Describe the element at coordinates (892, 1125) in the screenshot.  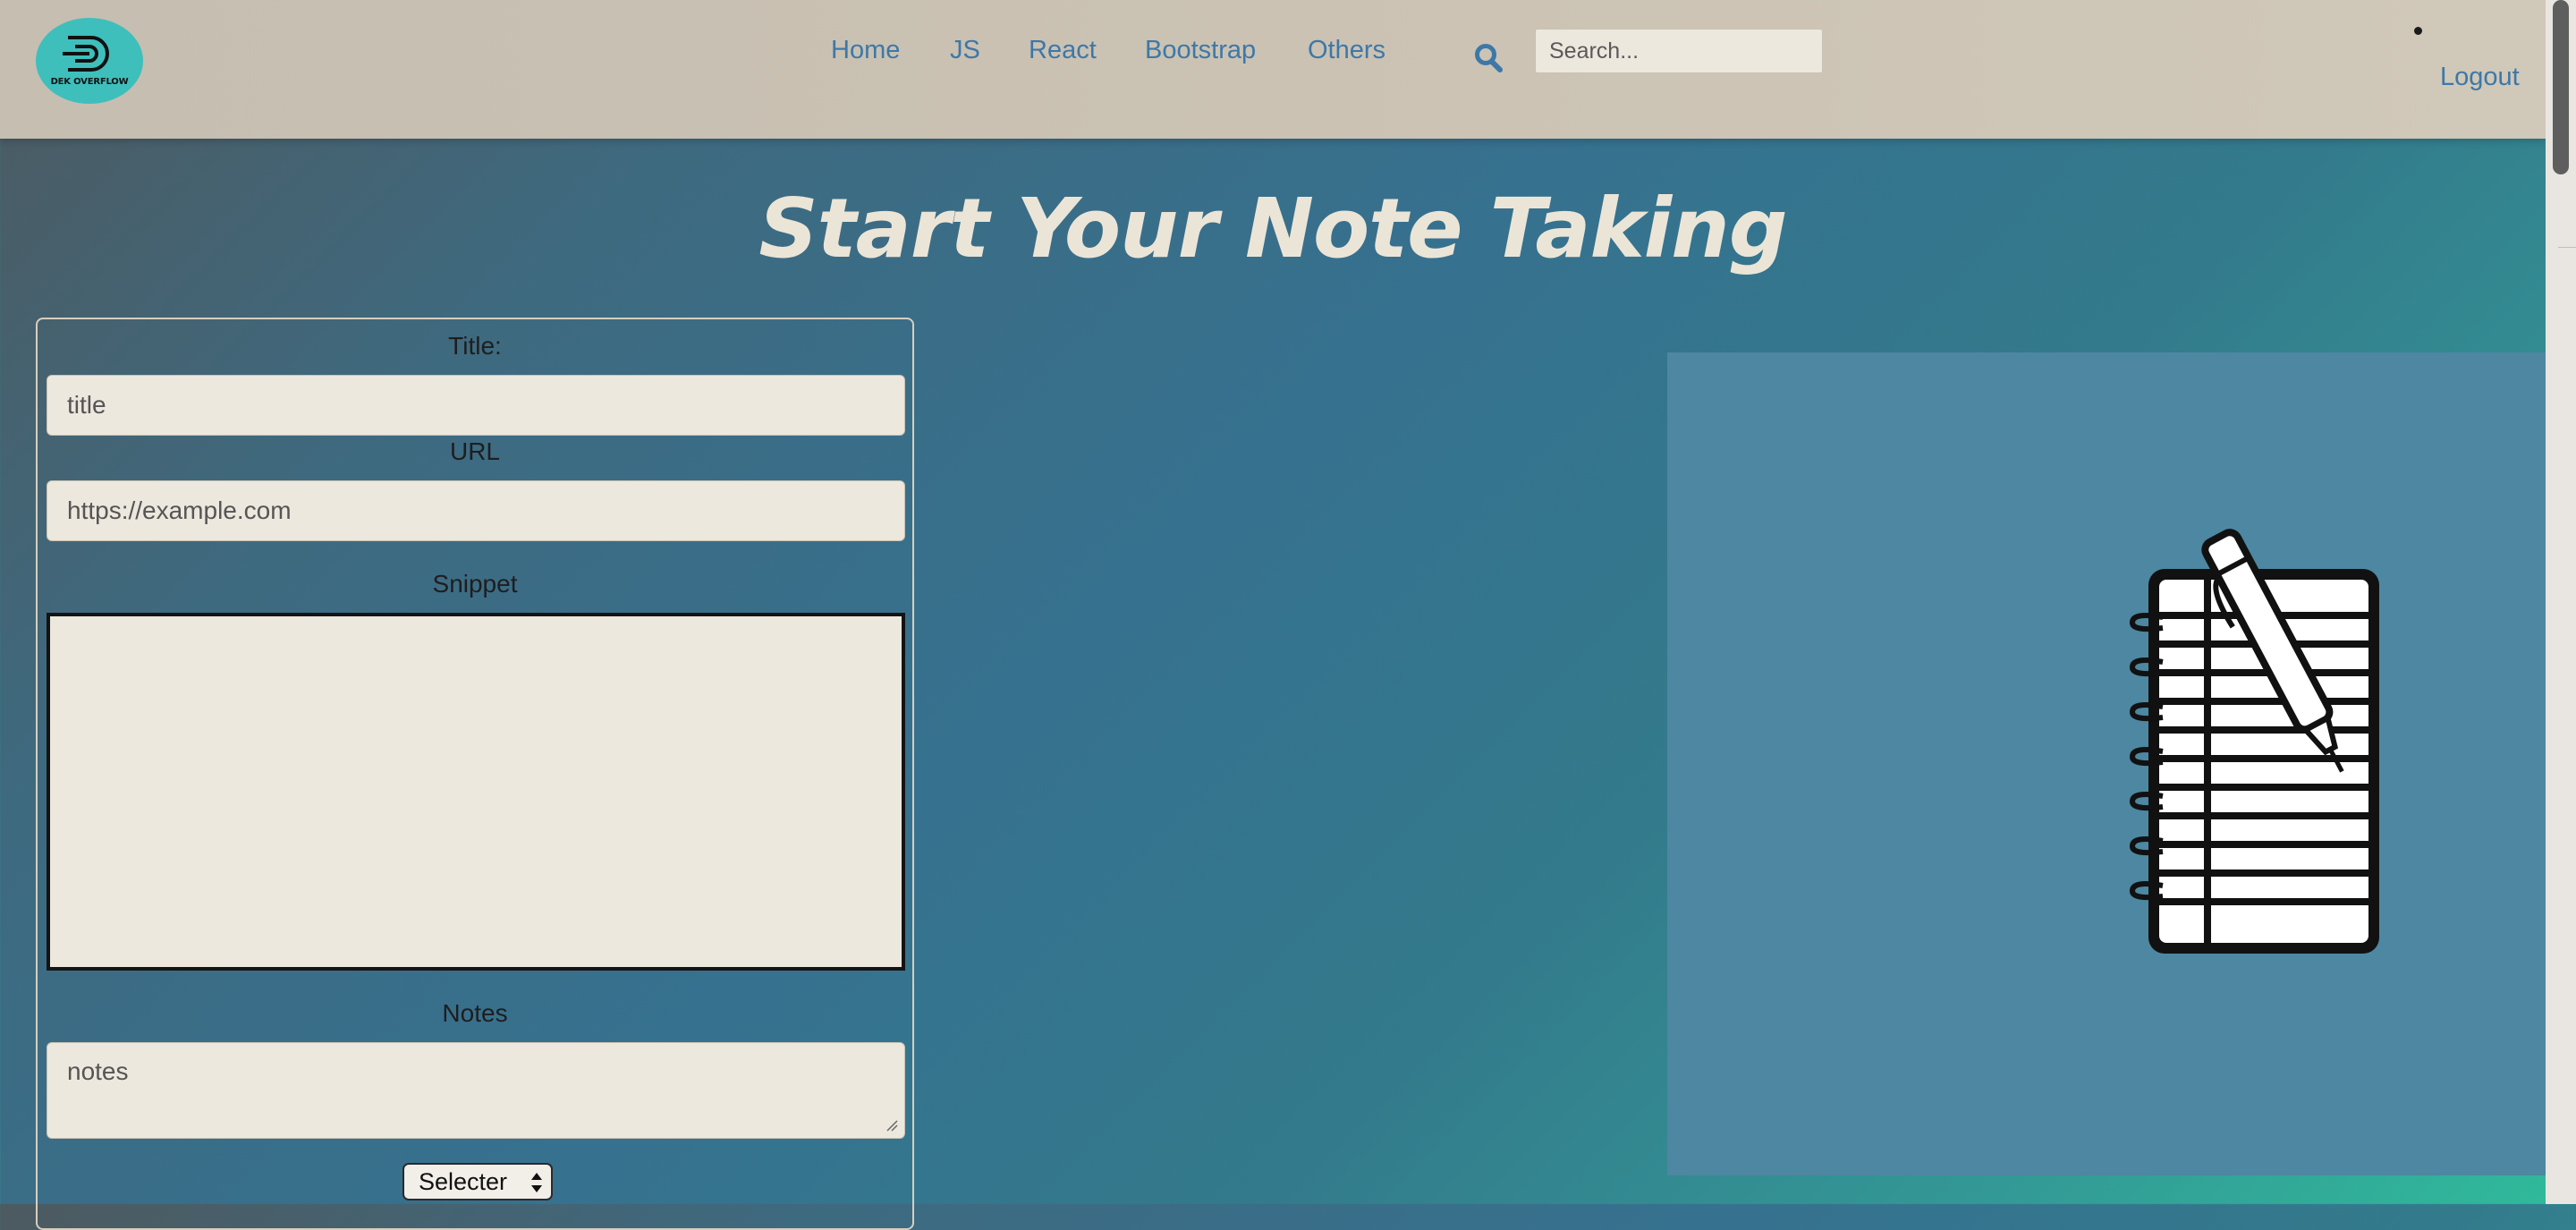
I see `resize-grip-icon` at that location.